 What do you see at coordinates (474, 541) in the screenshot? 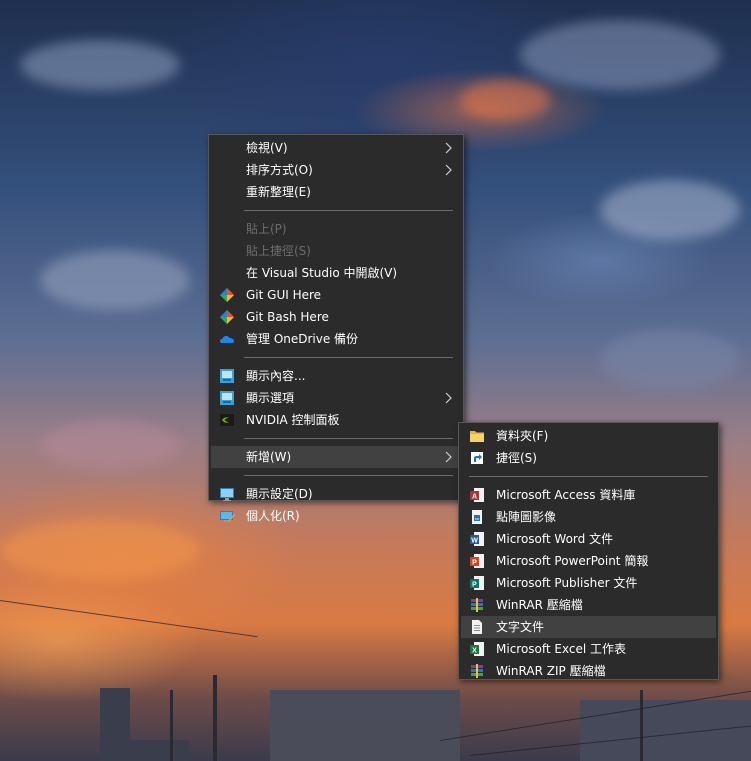
I see `svg-text: W` at bounding box center [474, 541].